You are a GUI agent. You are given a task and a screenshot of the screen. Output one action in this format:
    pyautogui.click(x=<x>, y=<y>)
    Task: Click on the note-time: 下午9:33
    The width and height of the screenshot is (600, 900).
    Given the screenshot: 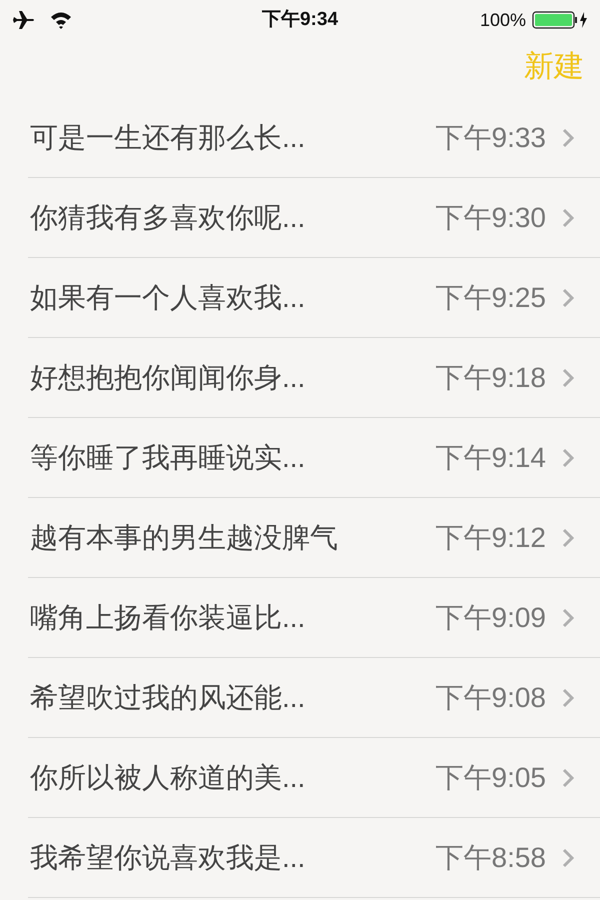 What is the action you would take?
    pyautogui.click(x=491, y=137)
    